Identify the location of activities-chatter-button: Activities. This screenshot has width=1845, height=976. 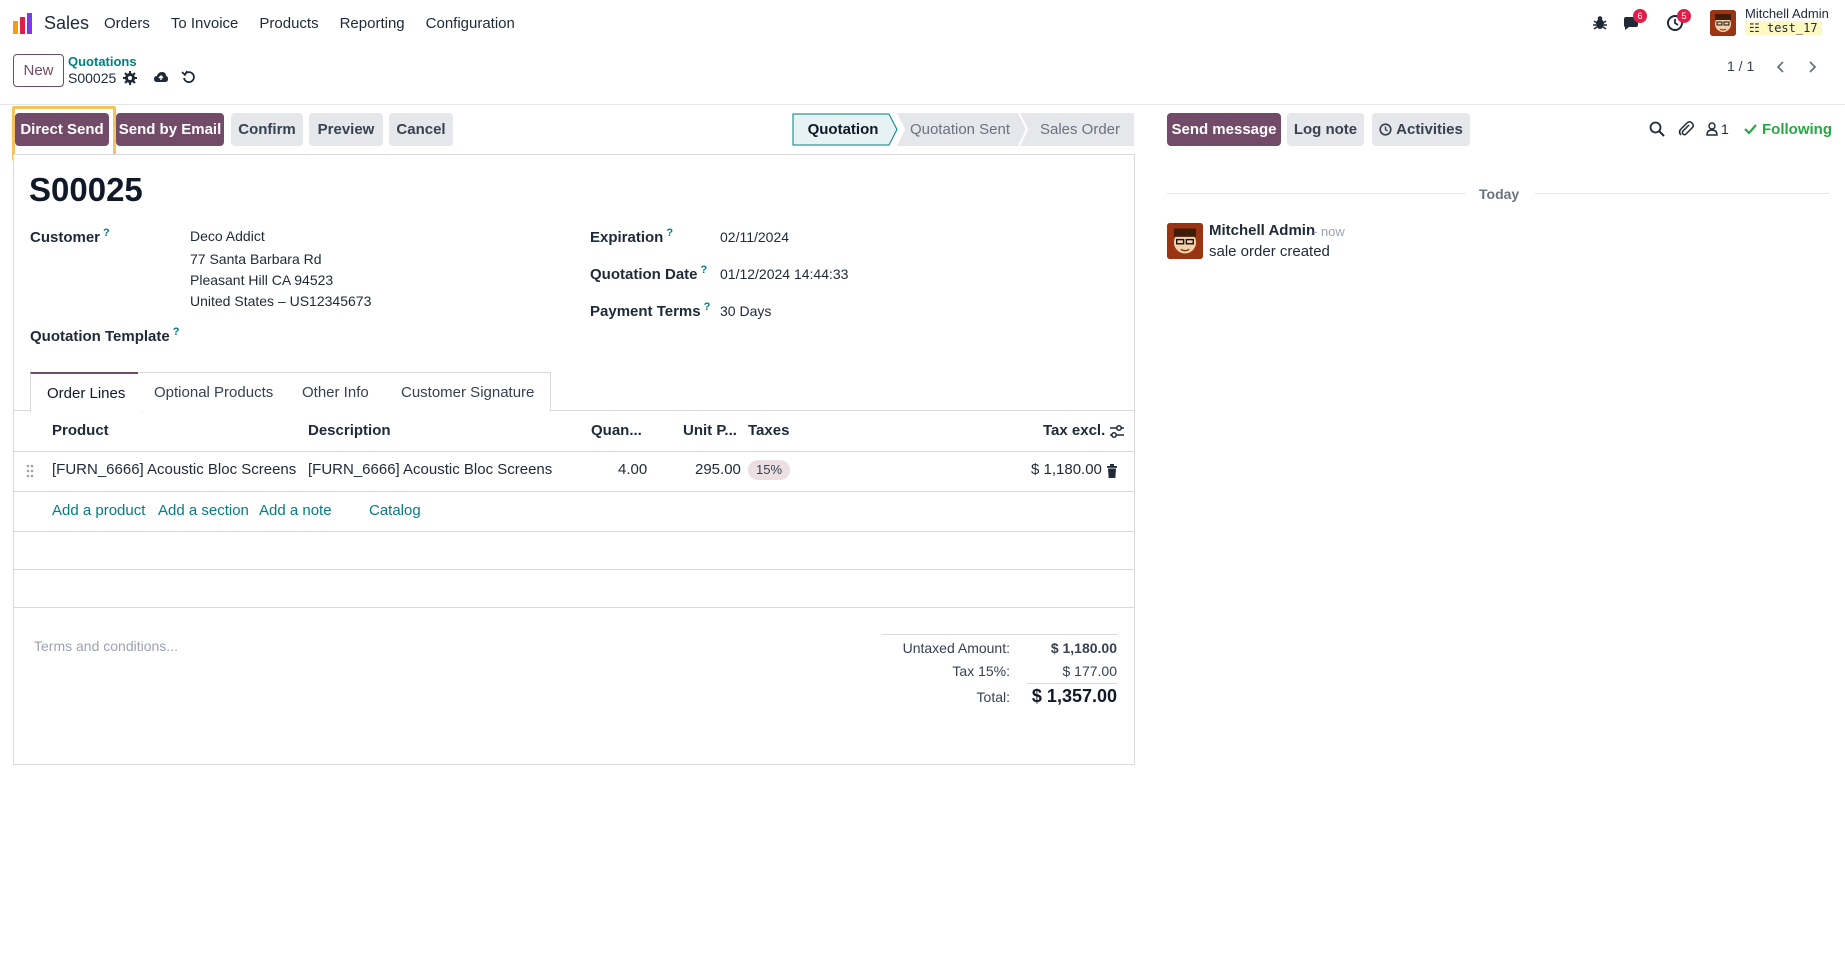
(1421, 129).